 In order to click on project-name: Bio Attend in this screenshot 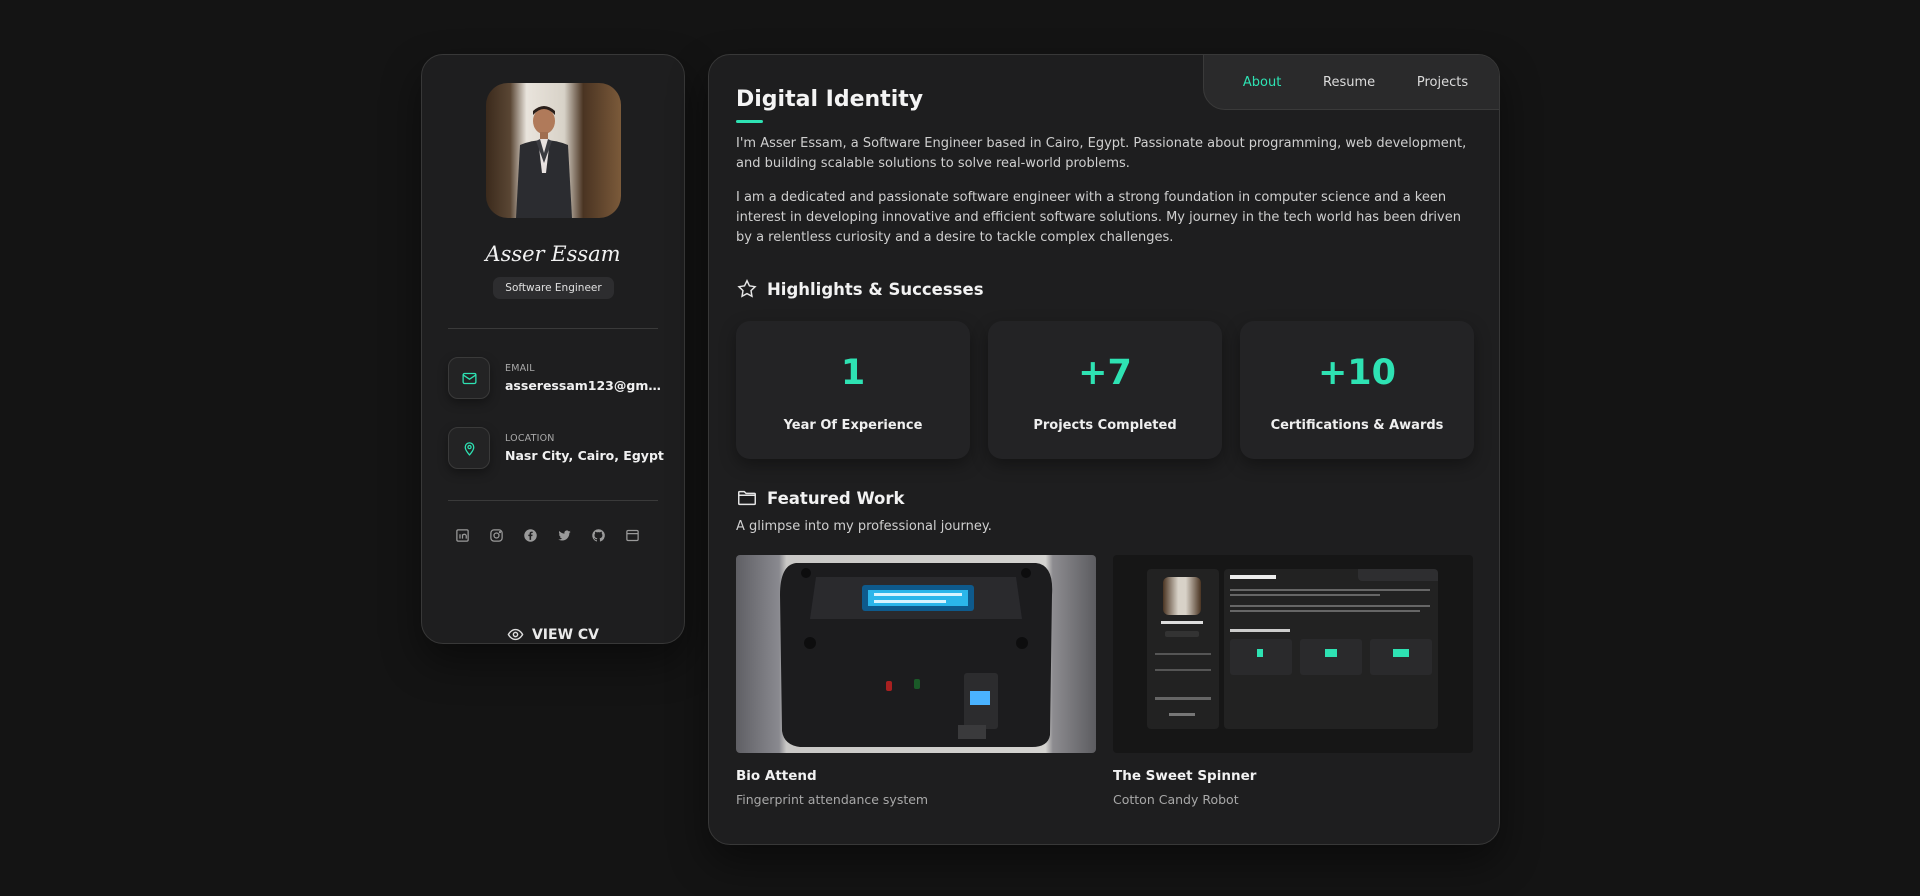, I will do `click(776, 776)`.